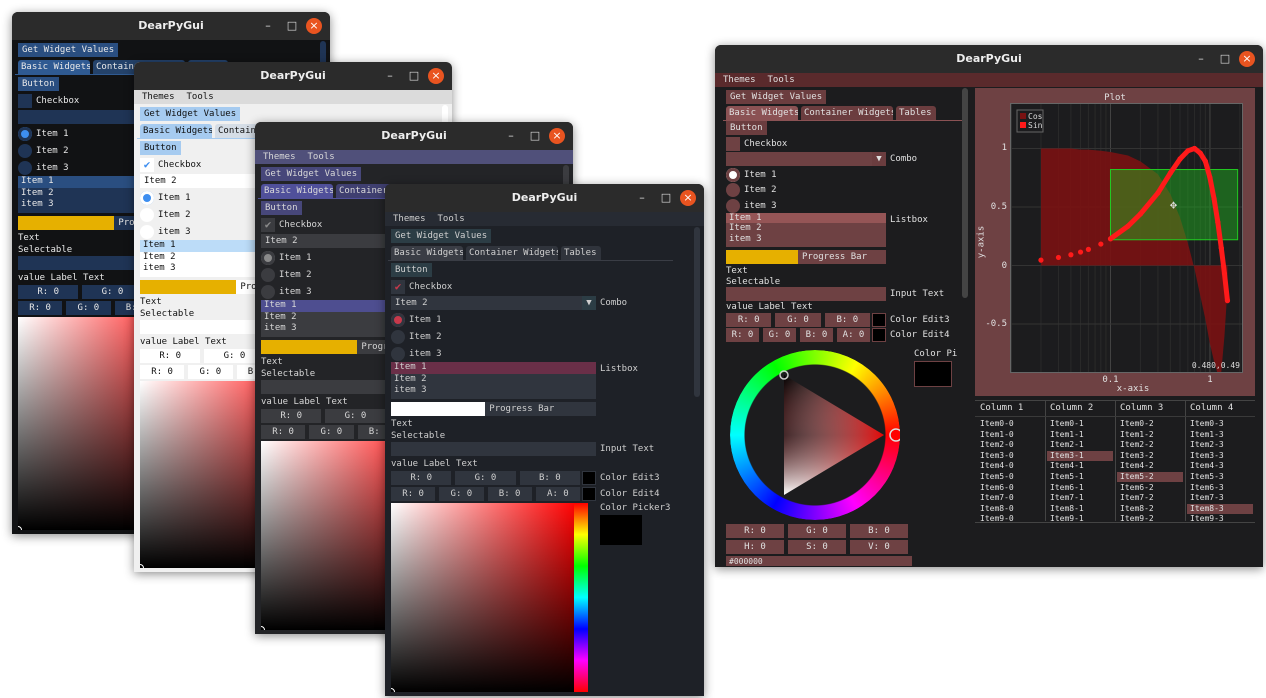 This screenshot has height=698, width=1266. What do you see at coordinates (1010, 498) in the screenshot?
I see `table-cell: Item7-0` at bounding box center [1010, 498].